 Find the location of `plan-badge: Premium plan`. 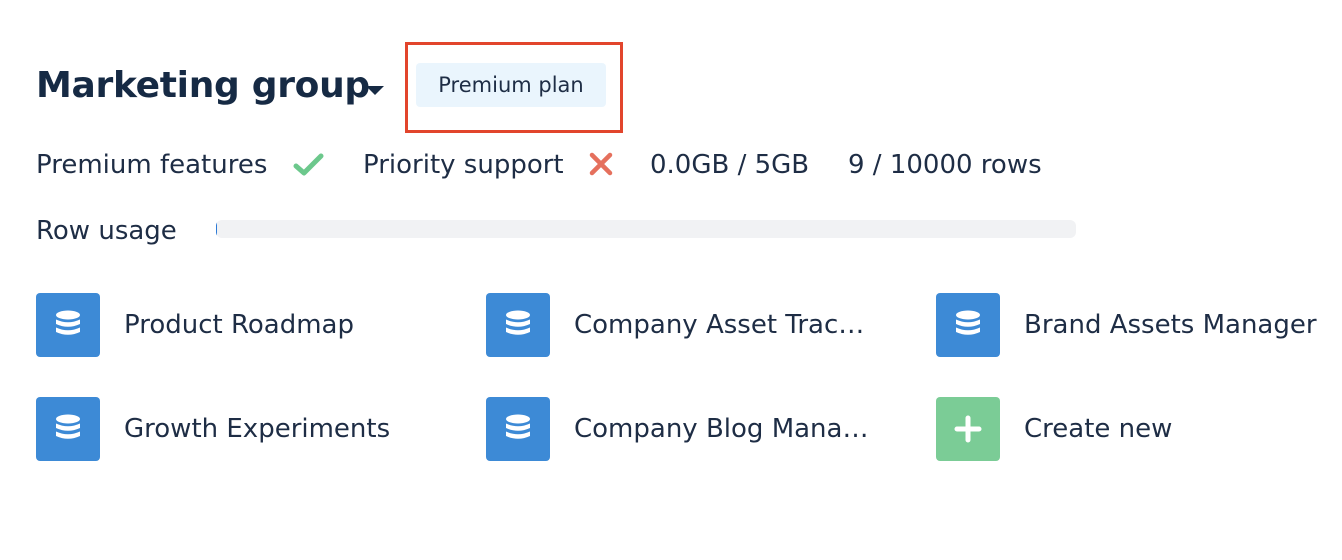

plan-badge: Premium plan is located at coordinates (511, 85).